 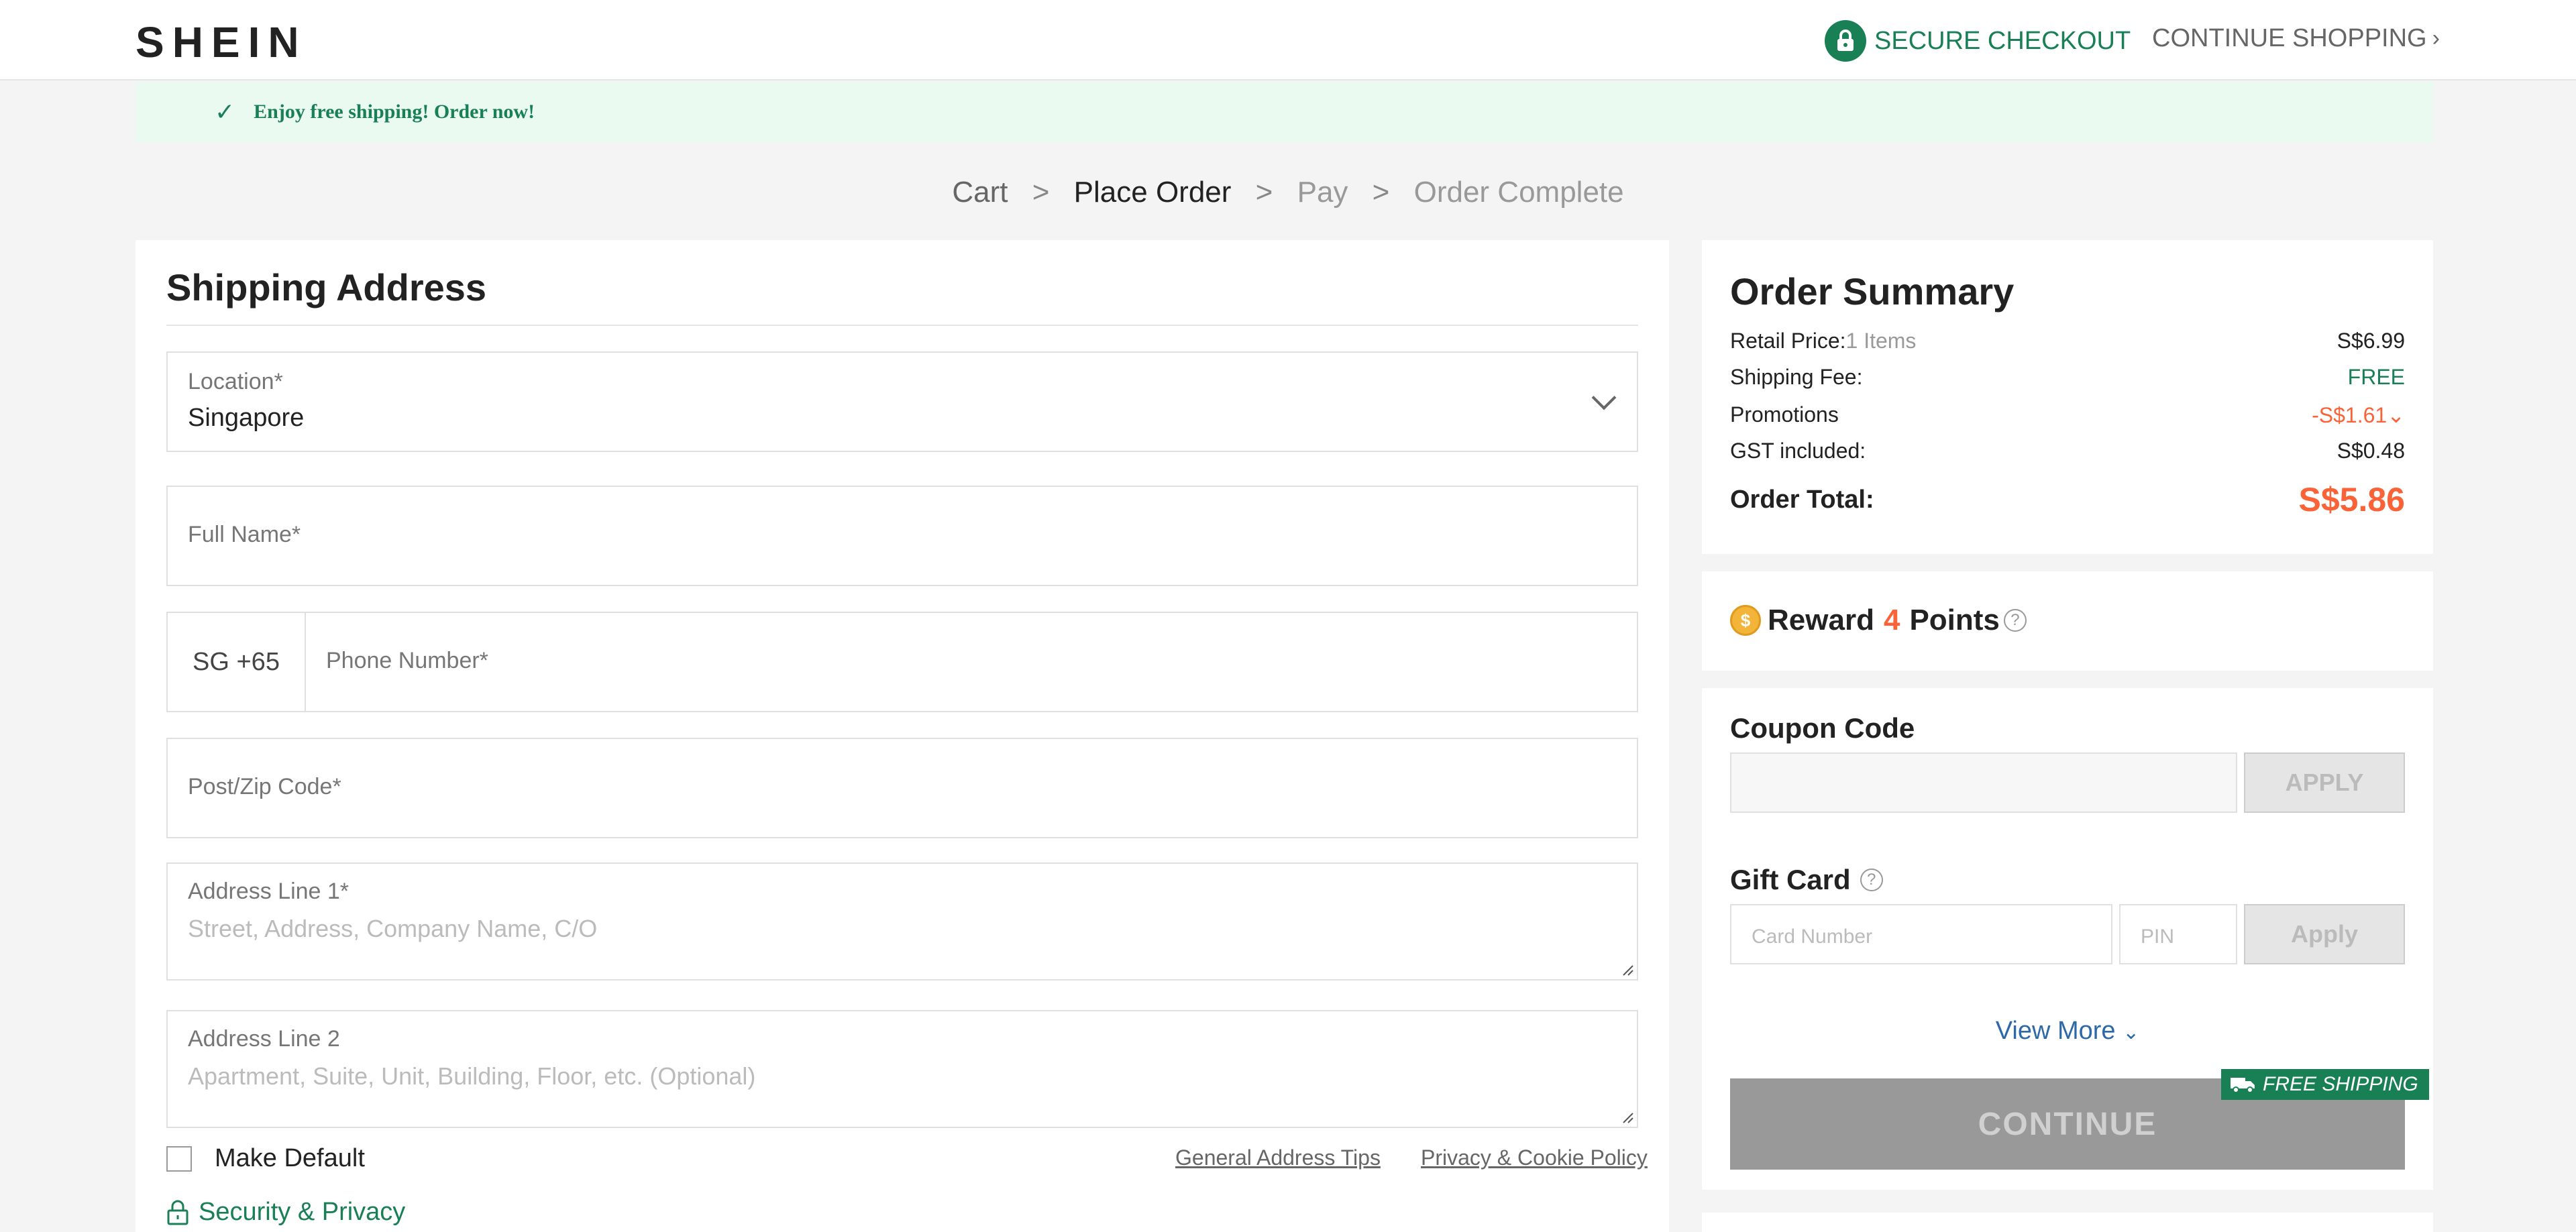 What do you see at coordinates (393, 928) in the screenshot?
I see `address-line1-placeholder: Street, Address, Company Name, C/O` at bounding box center [393, 928].